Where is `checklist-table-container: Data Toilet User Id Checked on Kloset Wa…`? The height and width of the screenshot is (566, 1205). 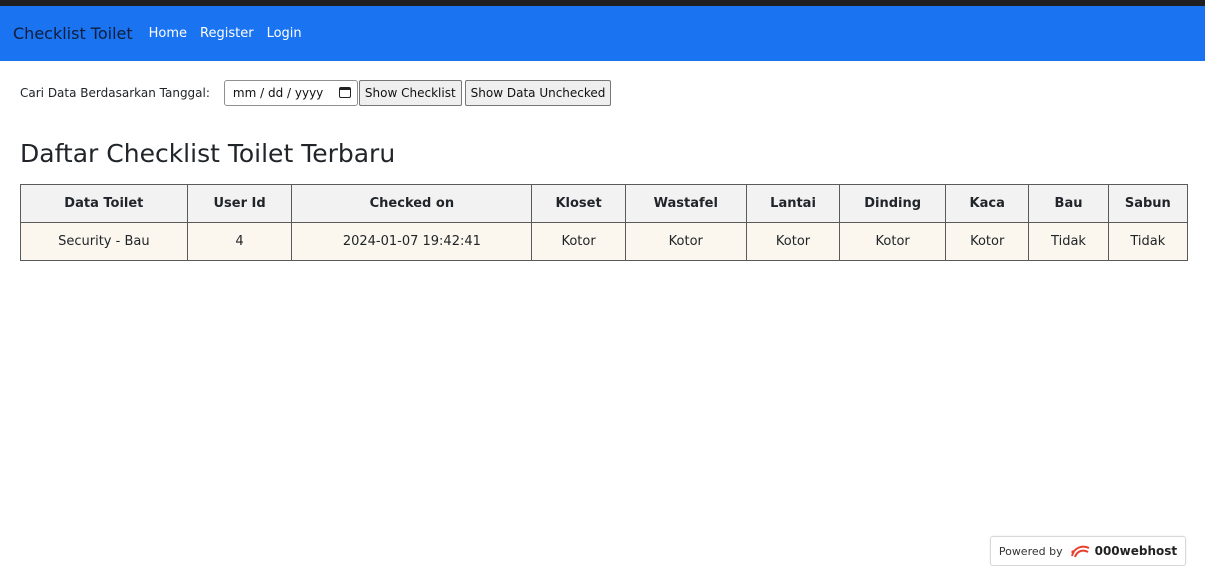 checklist-table-container: Data Toilet User Id Checked on Kloset Wa… is located at coordinates (604, 222).